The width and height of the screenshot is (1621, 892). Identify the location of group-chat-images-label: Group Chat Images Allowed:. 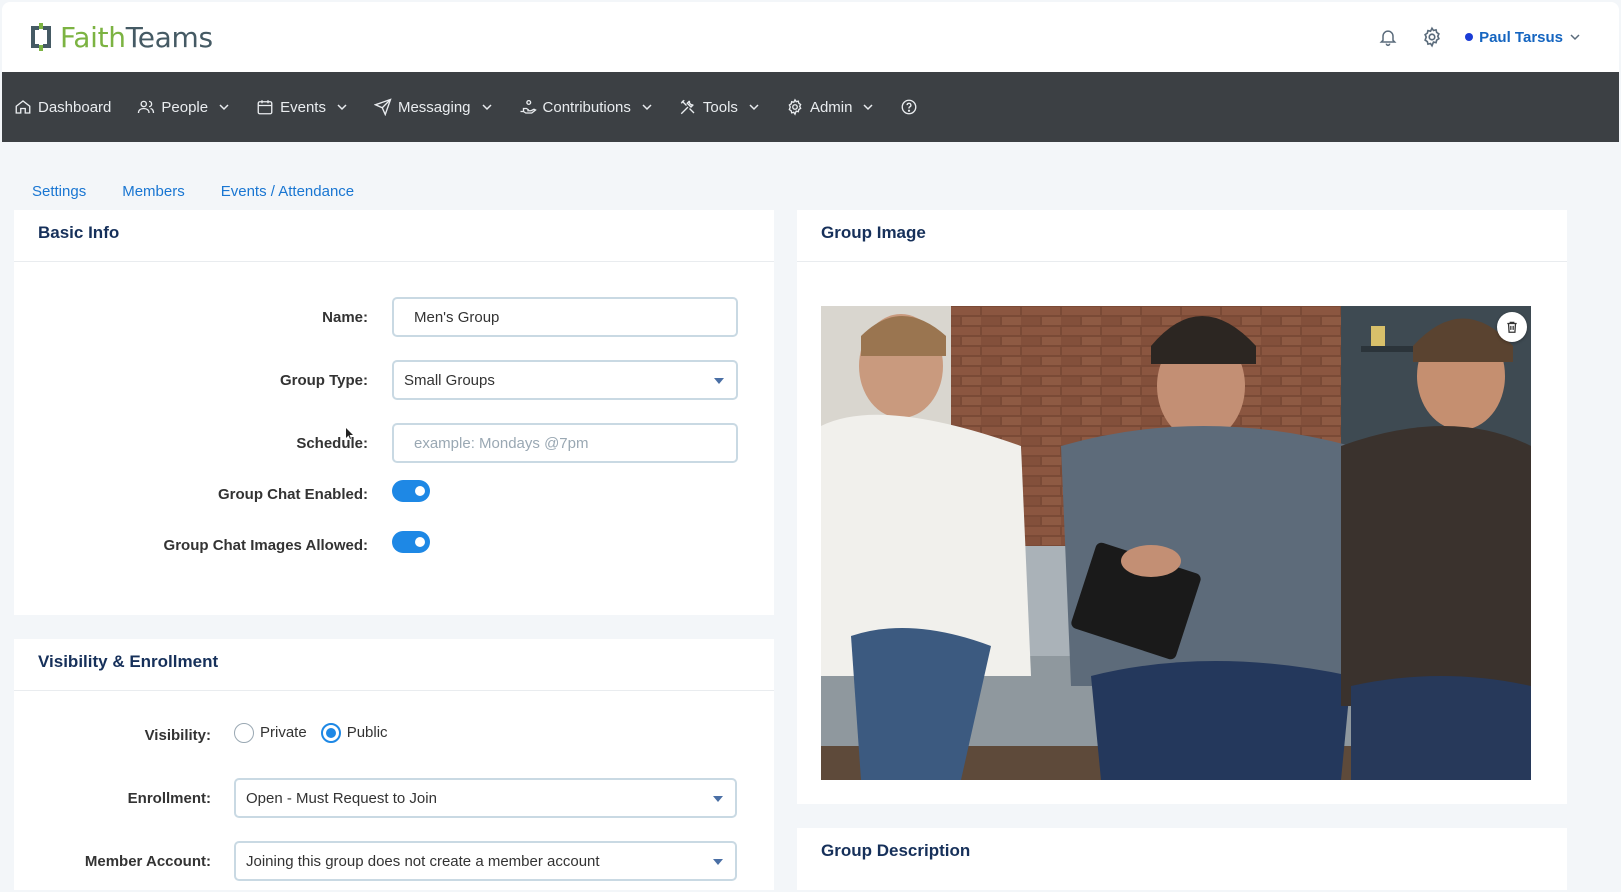
(265, 545).